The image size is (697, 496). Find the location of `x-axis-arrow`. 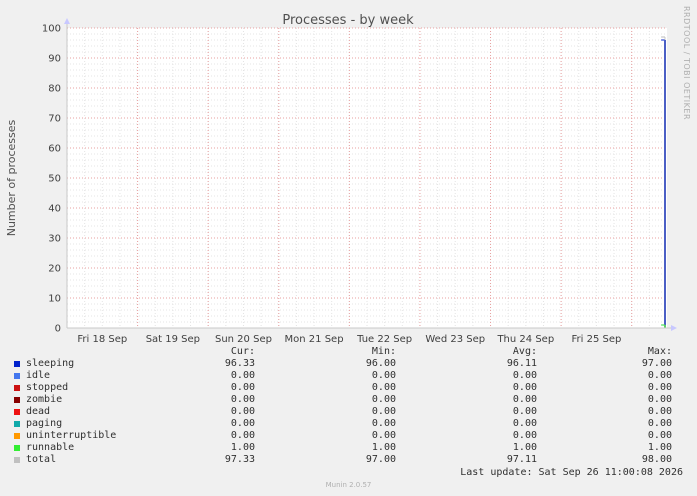

x-axis-arrow is located at coordinates (674, 328).